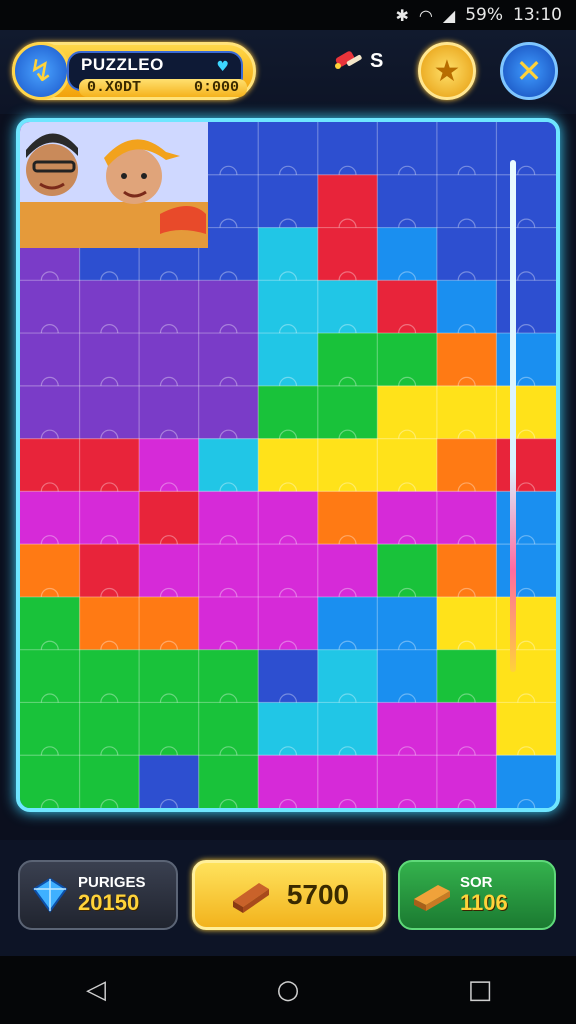  I want to click on hammer-tool-button: S, so click(357, 61).